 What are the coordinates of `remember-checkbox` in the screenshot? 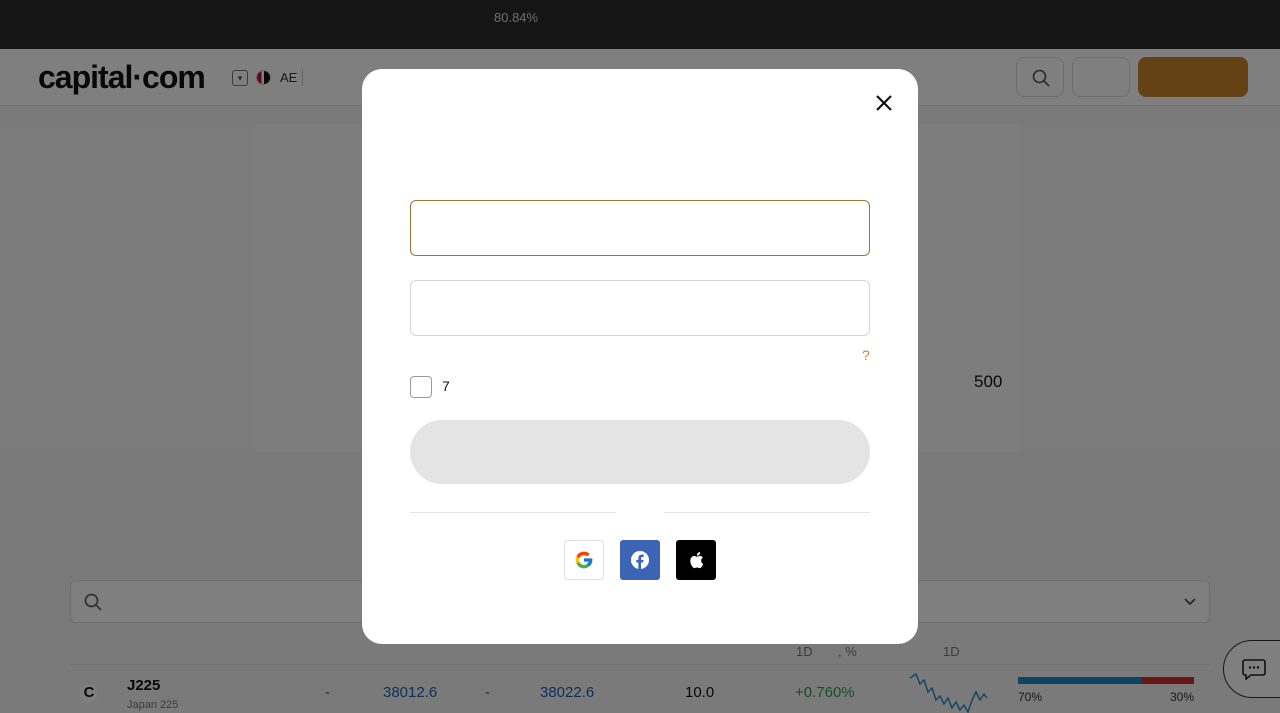 It's located at (421, 387).